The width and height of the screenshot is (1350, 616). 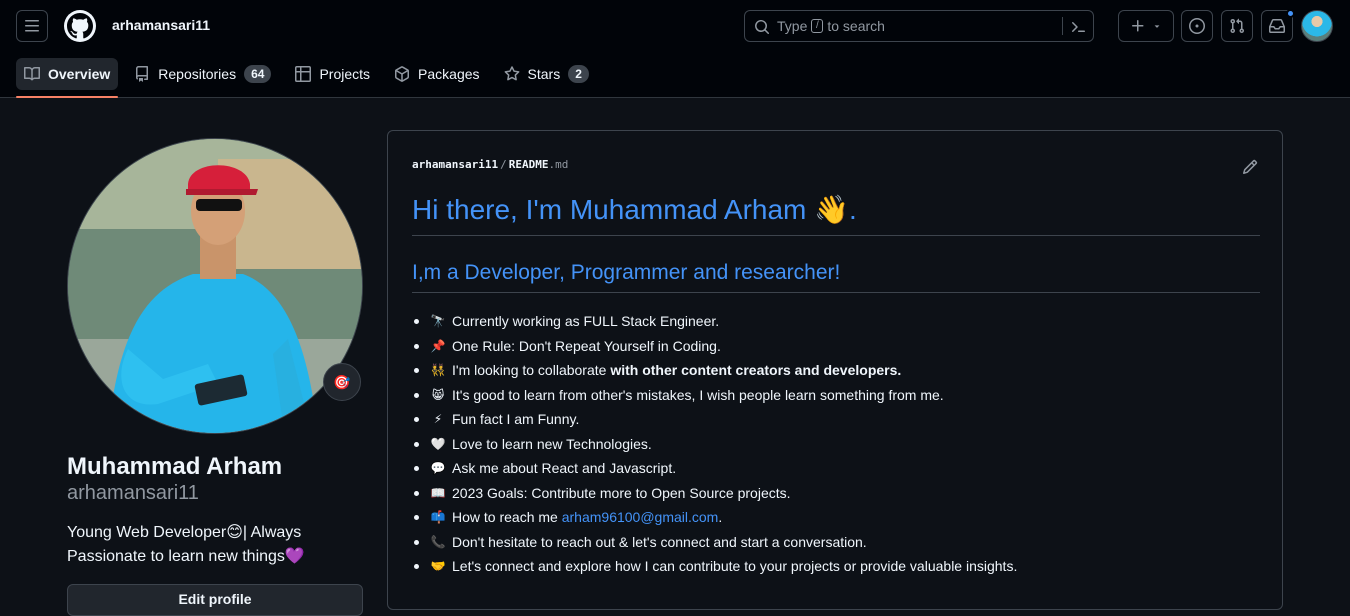 I want to click on search-divider, so click(x=1062, y=26).